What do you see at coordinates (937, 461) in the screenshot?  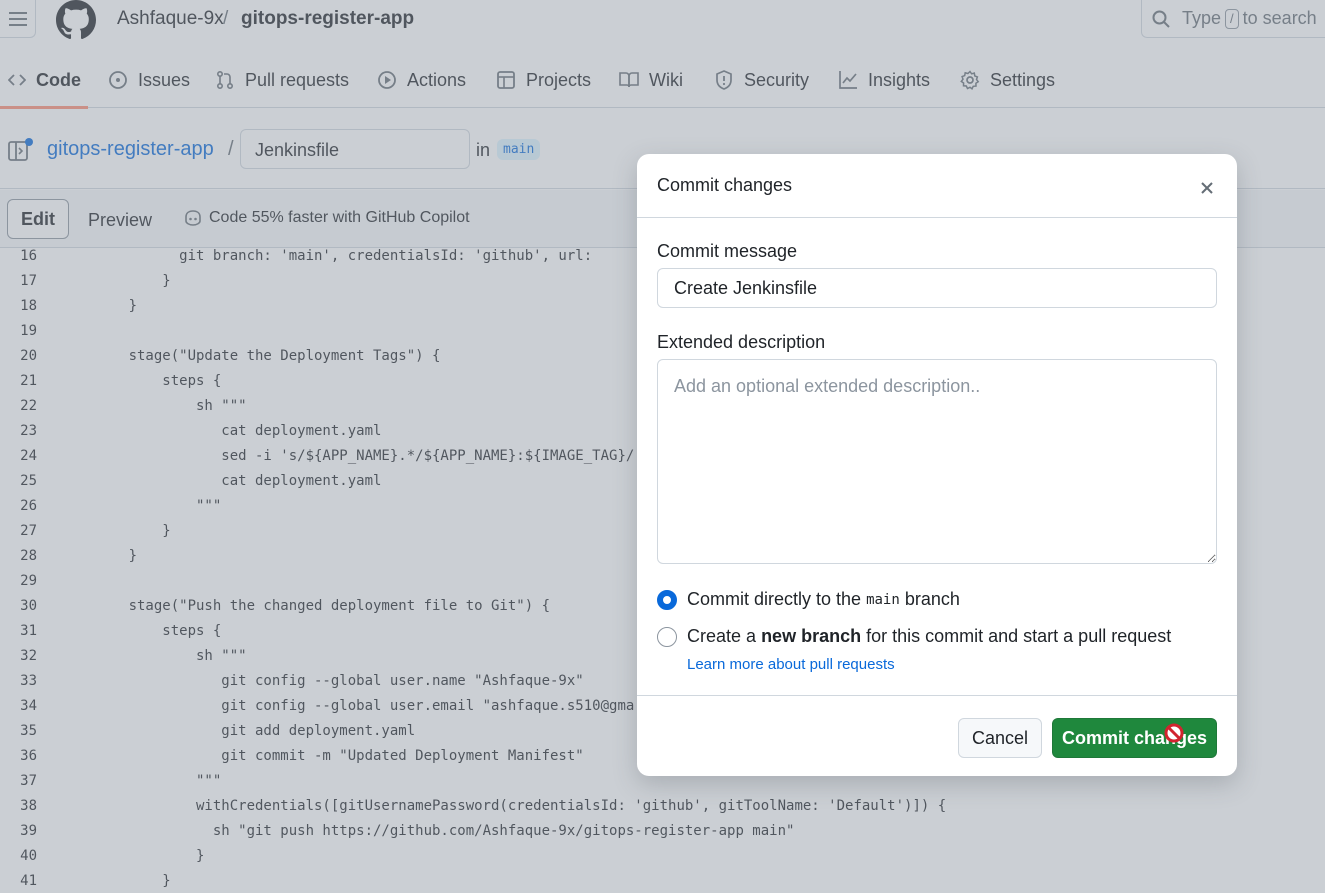 I see `extended-description-input` at bounding box center [937, 461].